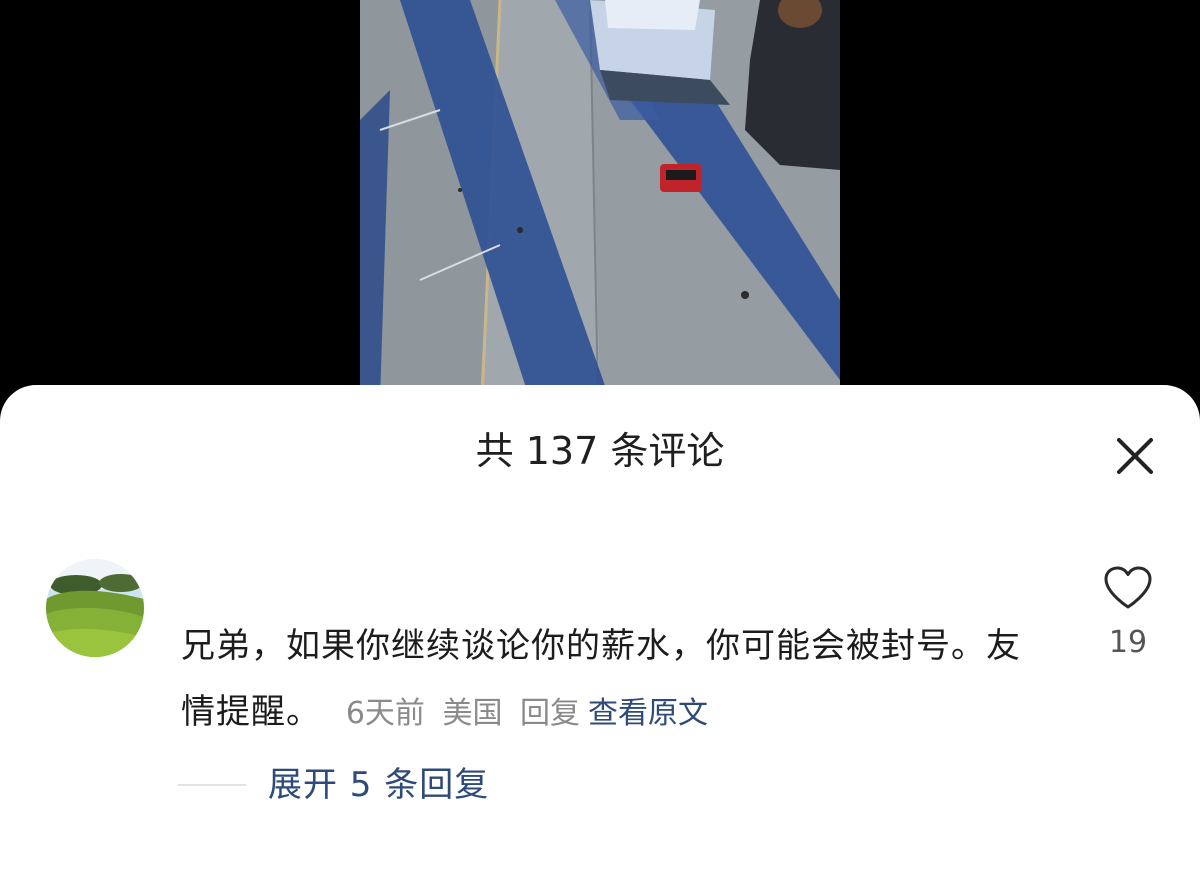  Describe the element at coordinates (472, 713) in the screenshot. I see `comment-location: 美国` at that location.